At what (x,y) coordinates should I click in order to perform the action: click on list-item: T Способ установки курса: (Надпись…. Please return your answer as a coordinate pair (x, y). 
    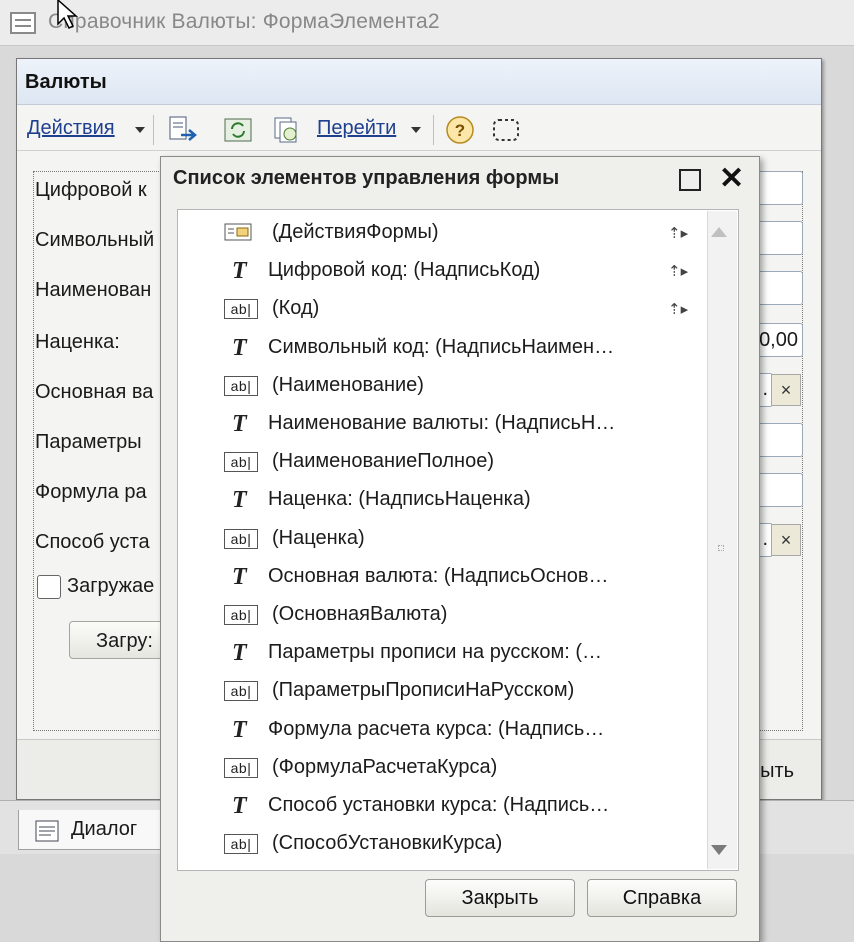
    Looking at the image, I should click on (443, 806).